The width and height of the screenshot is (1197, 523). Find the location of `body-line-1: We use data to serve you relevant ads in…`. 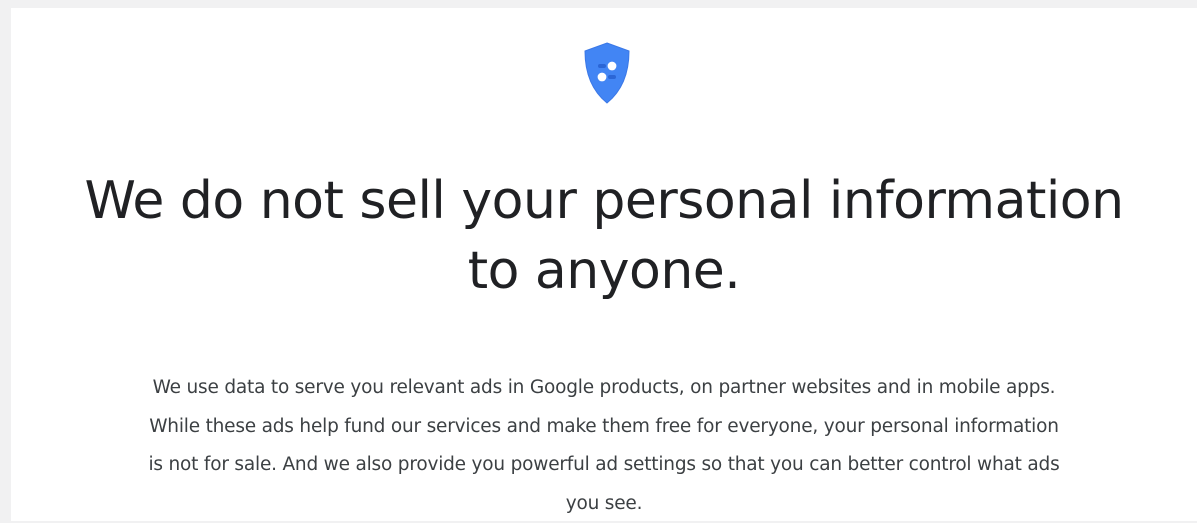

body-line-1: We use data to serve you relevant ads in… is located at coordinates (604, 387).